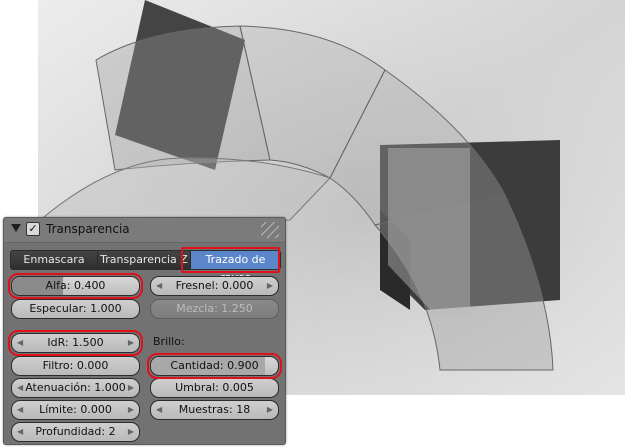  What do you see at coordinates (169, 341) in the screenshot?
I see `brillo-label: Brillo:` at bounding box center [169, 341].